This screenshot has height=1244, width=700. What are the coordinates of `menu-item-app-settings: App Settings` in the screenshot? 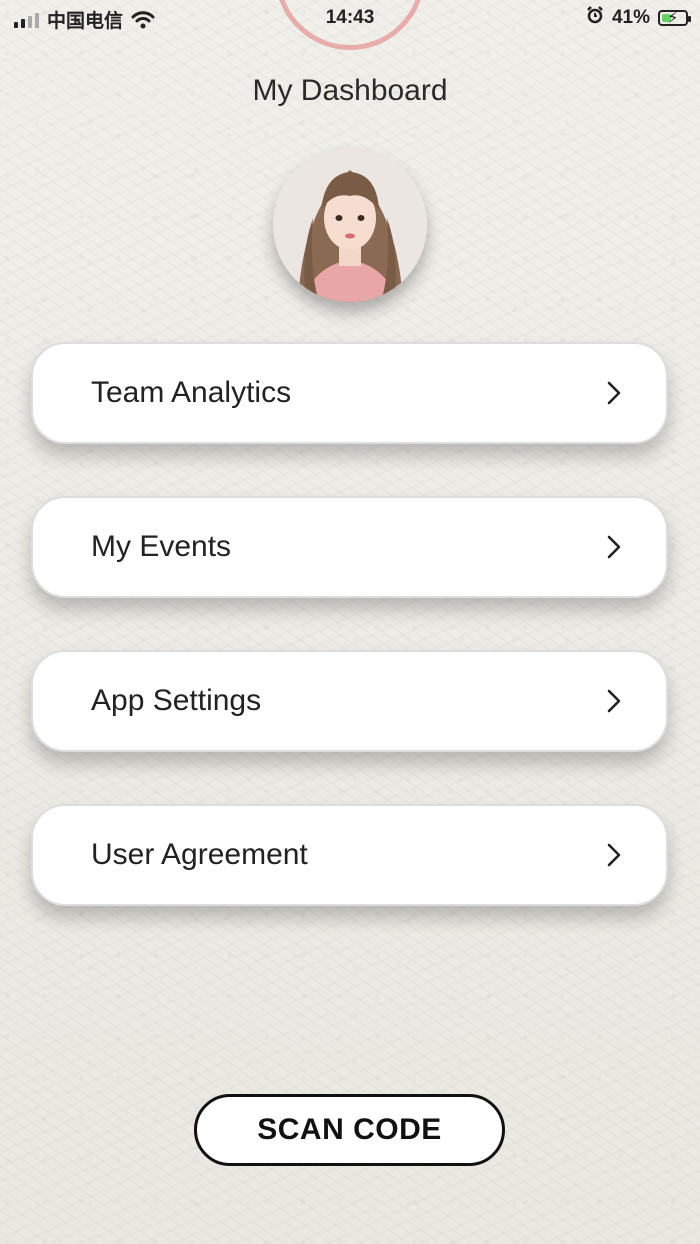 It's located at (349, 701).